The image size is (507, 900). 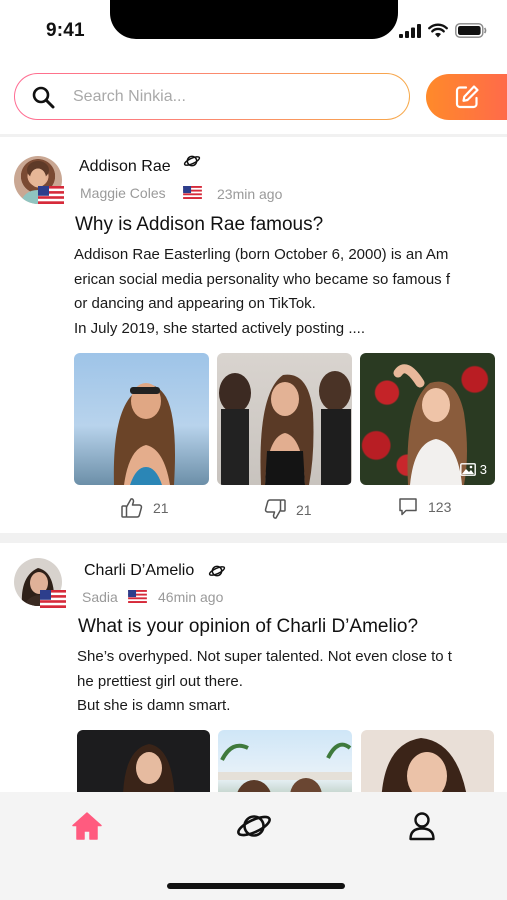 What do you see at coordinates (275, 509) in the screenshot?
I see `thumbs-down-icon` at bounding box center [275, 509].